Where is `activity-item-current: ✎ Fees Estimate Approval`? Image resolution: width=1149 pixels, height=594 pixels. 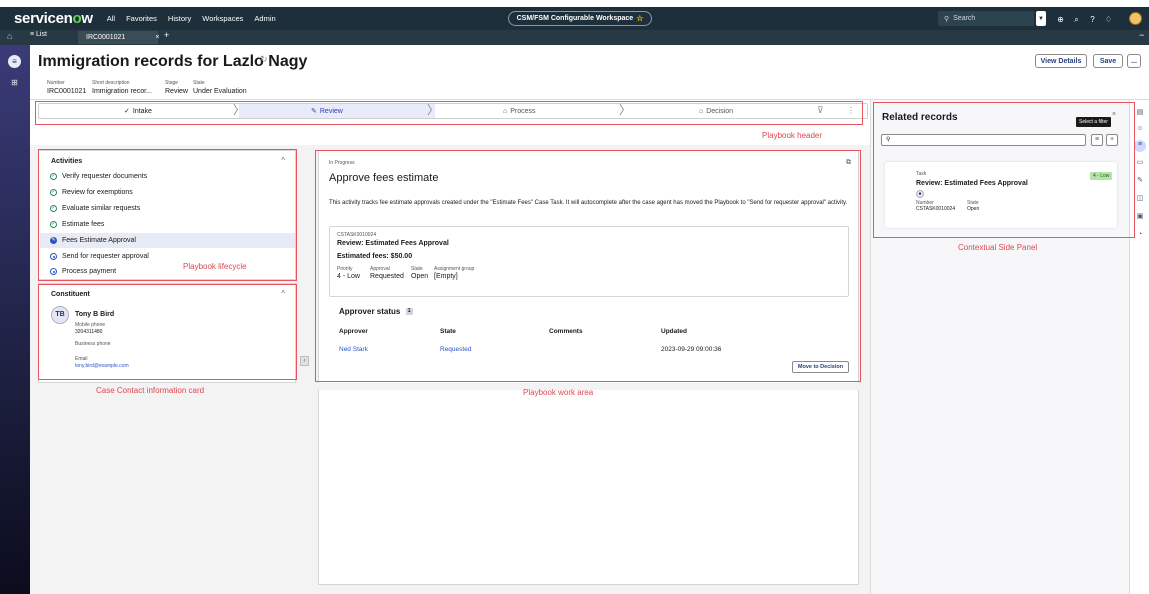 activity-item-current: ✎ Fees Estimate Approval is located at coordinates (167, 240).